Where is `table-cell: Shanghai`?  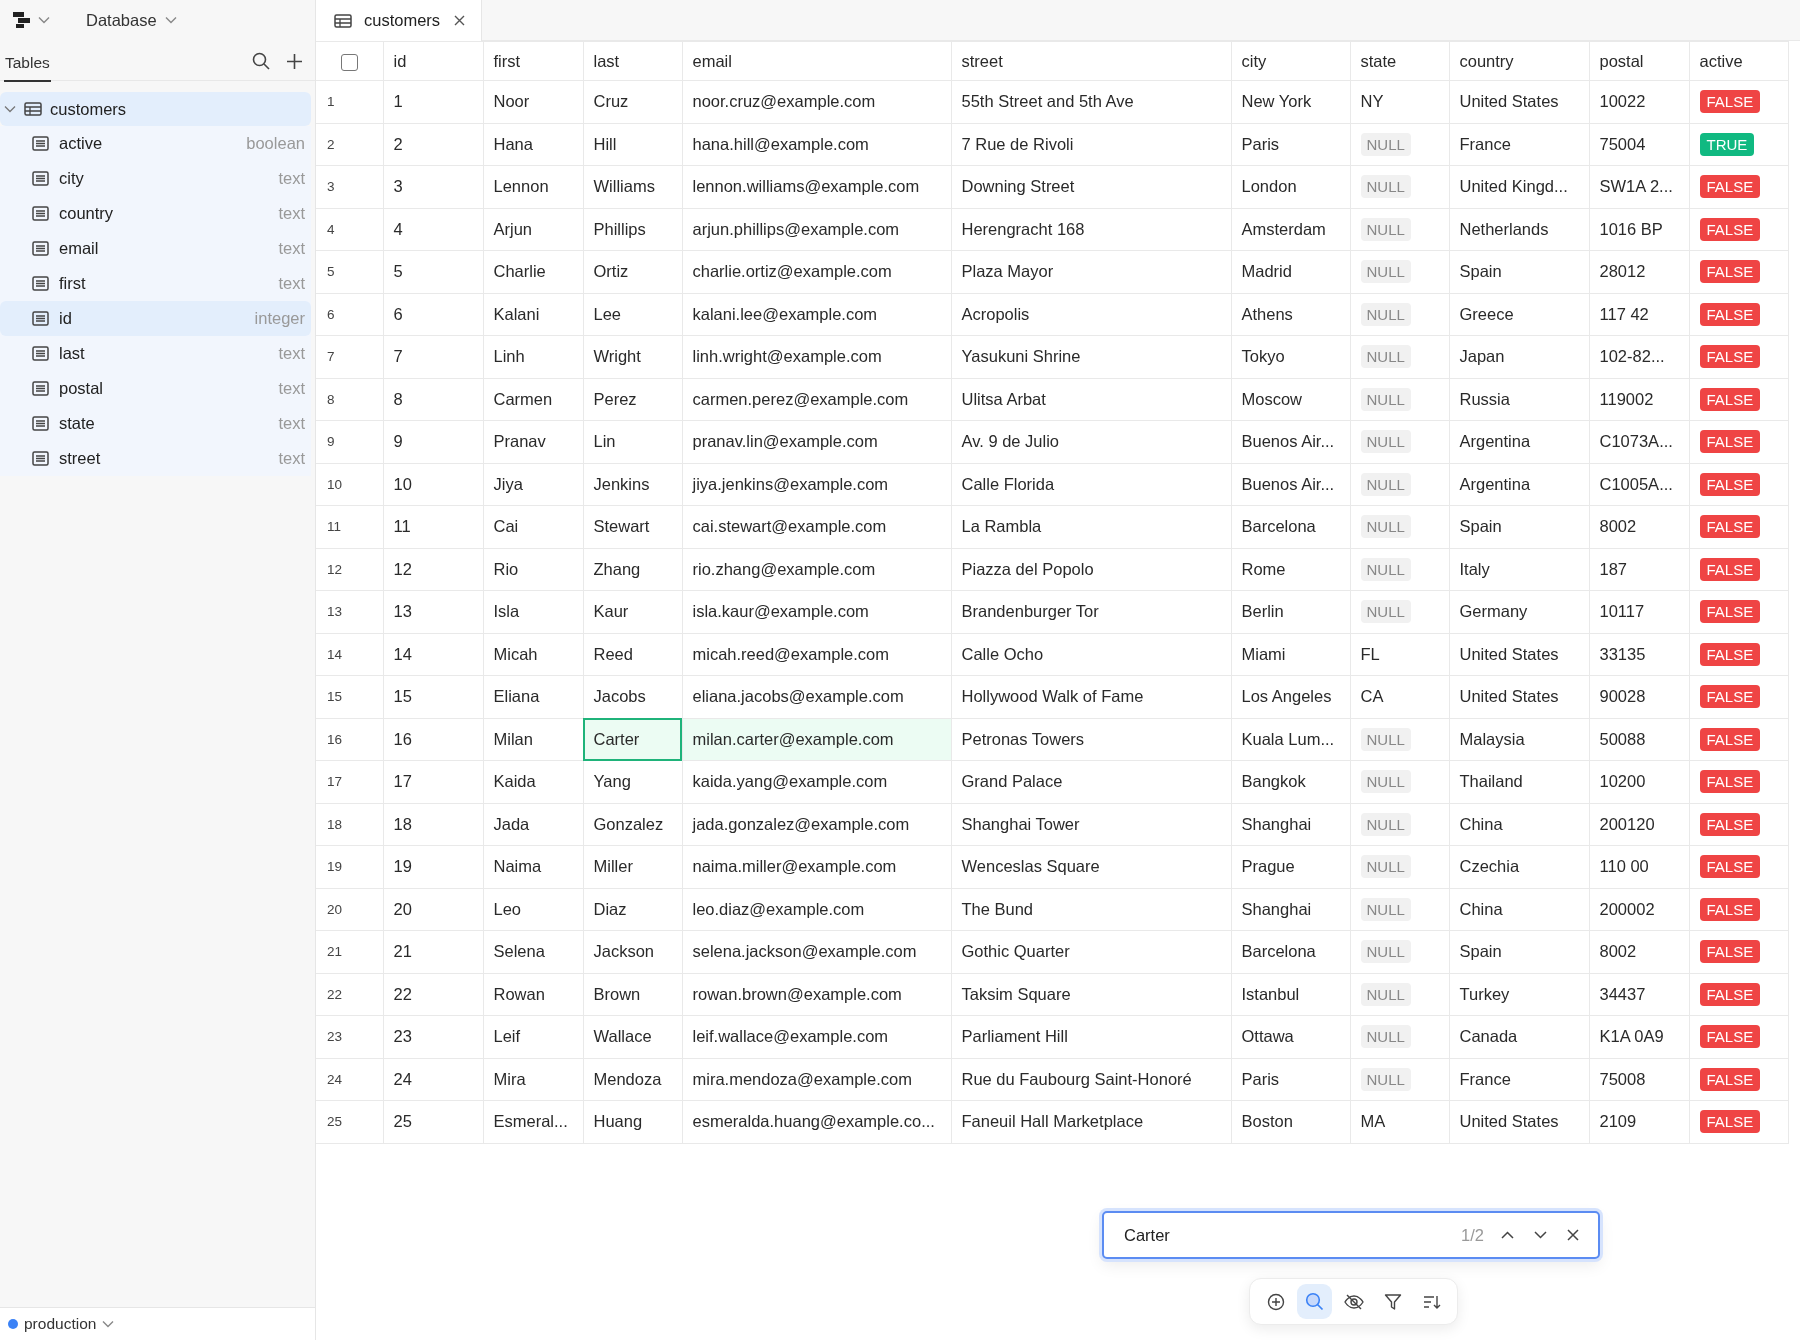 table-cell: Shanghai is located at coordinates (1290, 909).